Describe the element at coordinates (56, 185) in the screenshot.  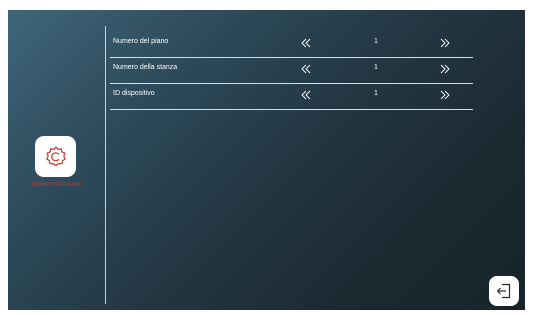
I see `settings-label: Numero dell'utente` at that location.